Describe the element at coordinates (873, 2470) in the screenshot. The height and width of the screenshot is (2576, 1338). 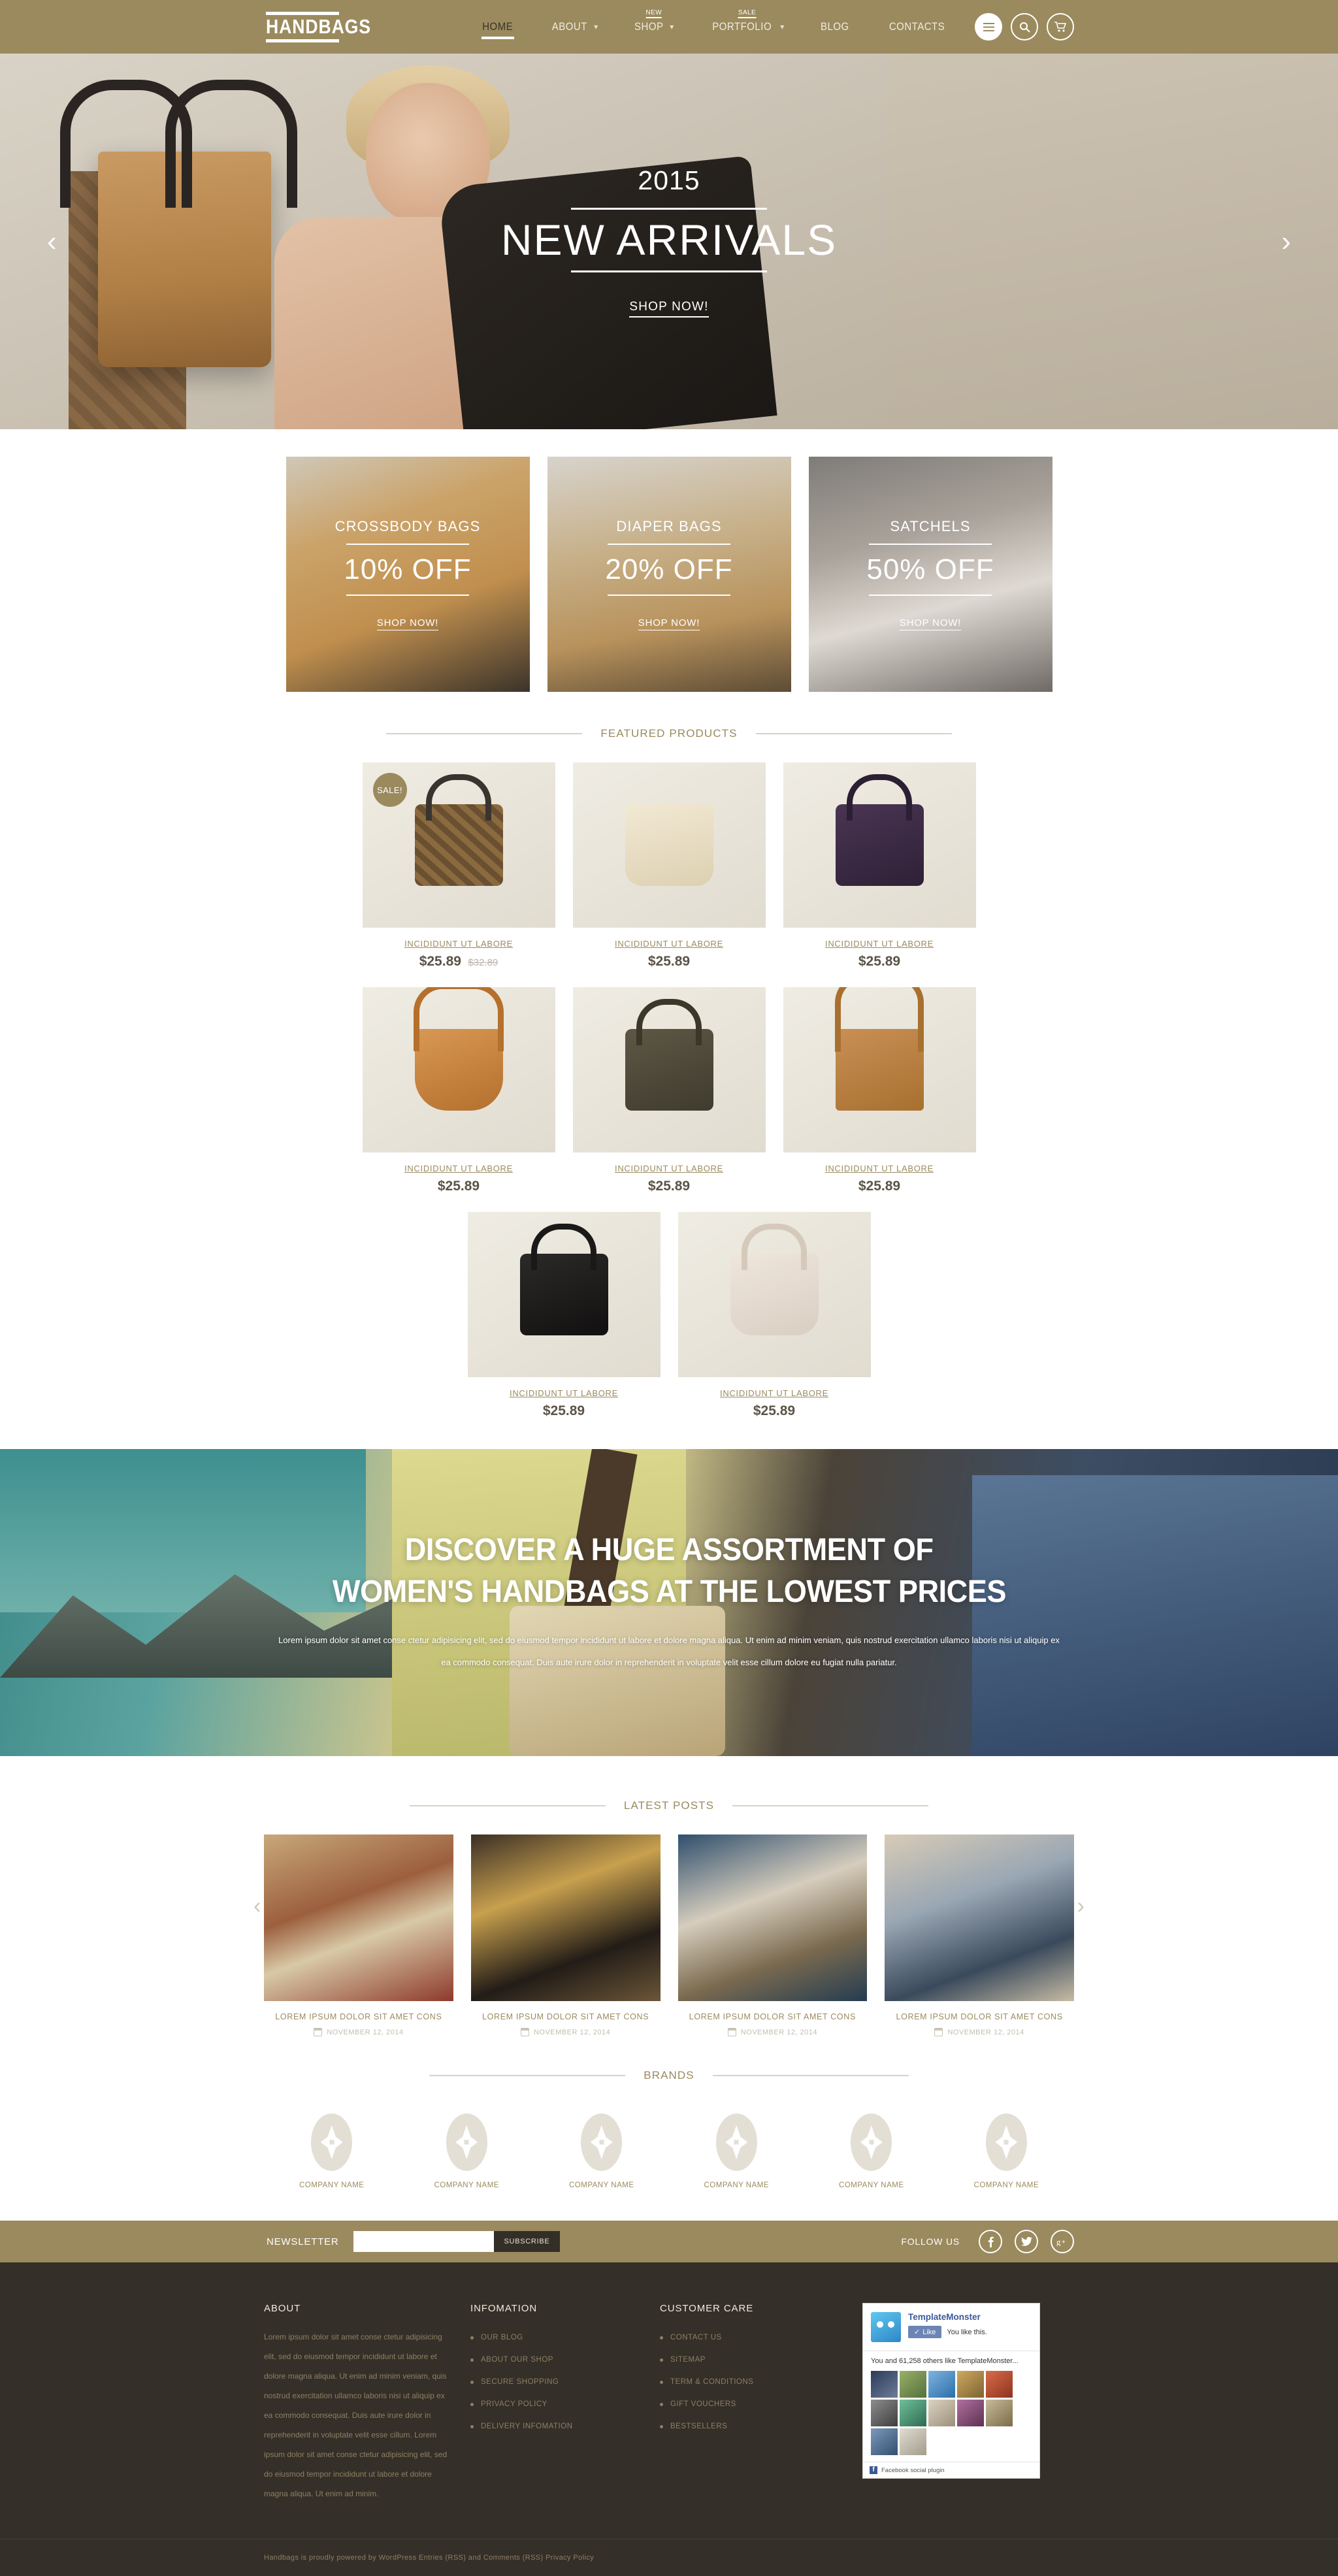
I see `facebook-logo-icon: f` at that location.